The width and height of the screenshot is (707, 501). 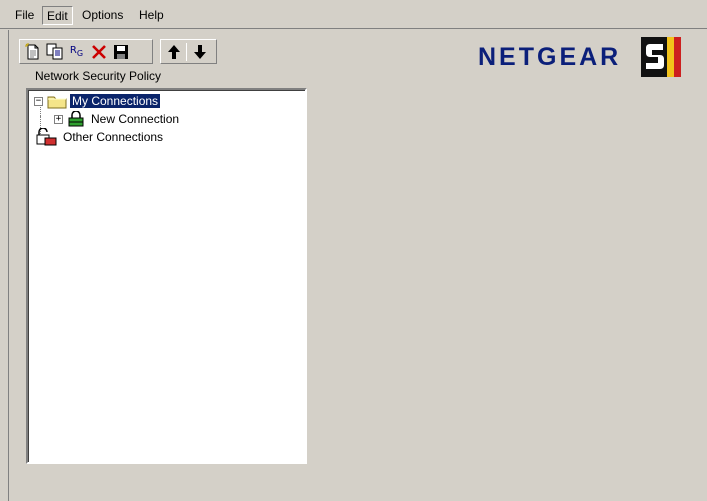 I want to click on menu-bar: File Edit Options Help, so click(x=353, y=14).